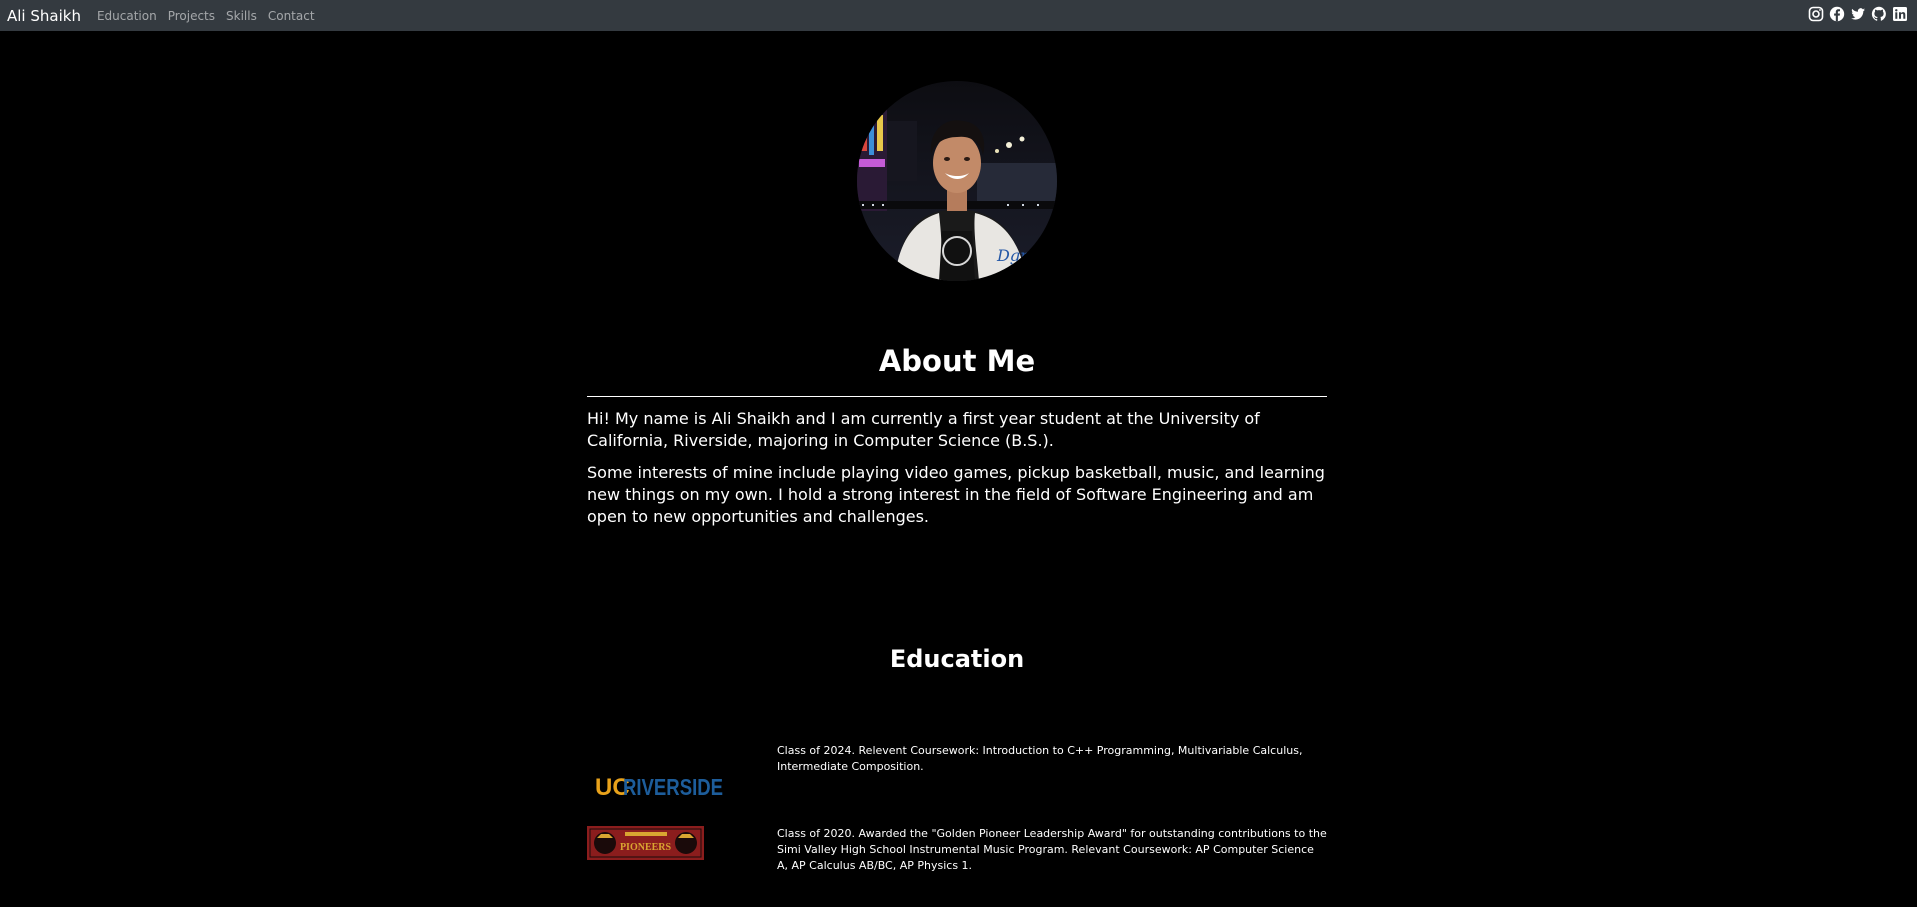 This screenshot has width=1917, height=907. Describe the element at coordinates (241, 16) in the screenshot. I see `nav-link-skills: Skills` at that location.